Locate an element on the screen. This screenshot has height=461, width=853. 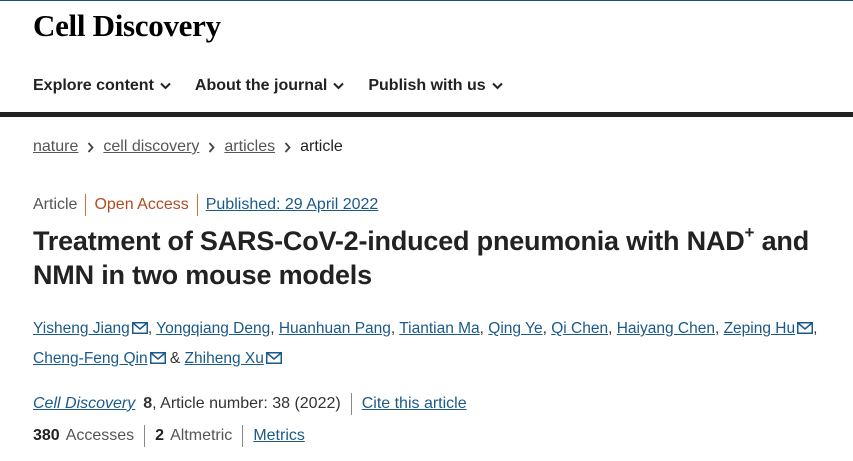
nav-about-journal: About the journal is located at coordinates (269, 86).